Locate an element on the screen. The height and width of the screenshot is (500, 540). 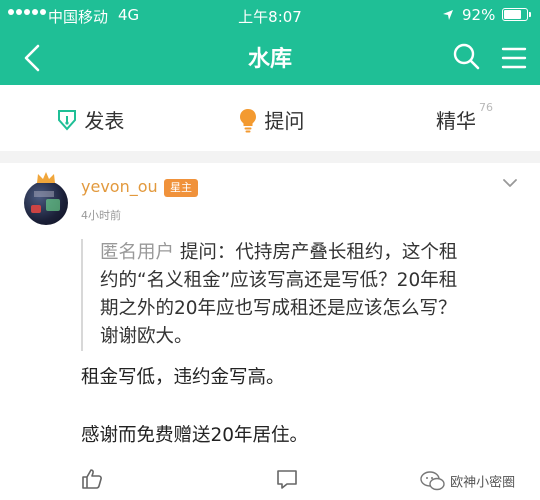
tab-essence: 精华76 is located at coordinates (464, 118).